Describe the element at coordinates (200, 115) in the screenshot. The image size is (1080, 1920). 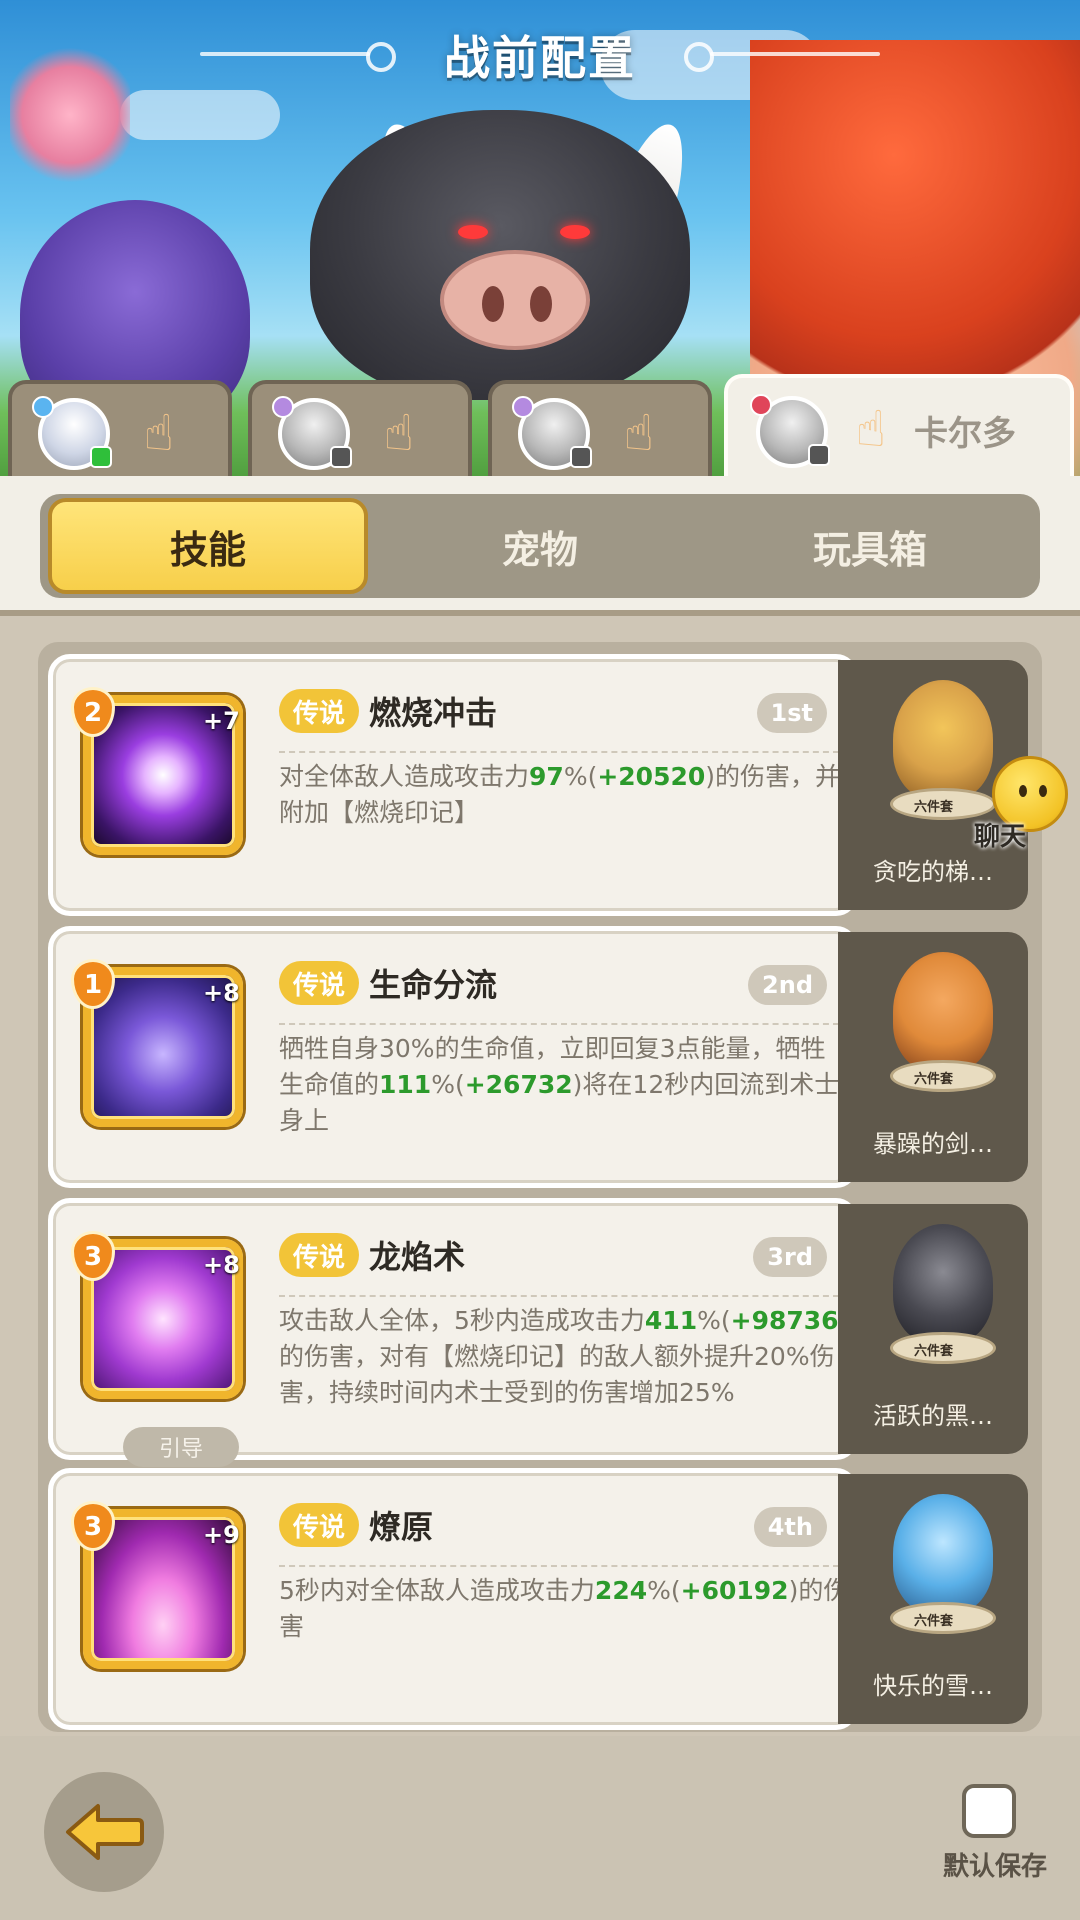
I see `cloud` at that location.